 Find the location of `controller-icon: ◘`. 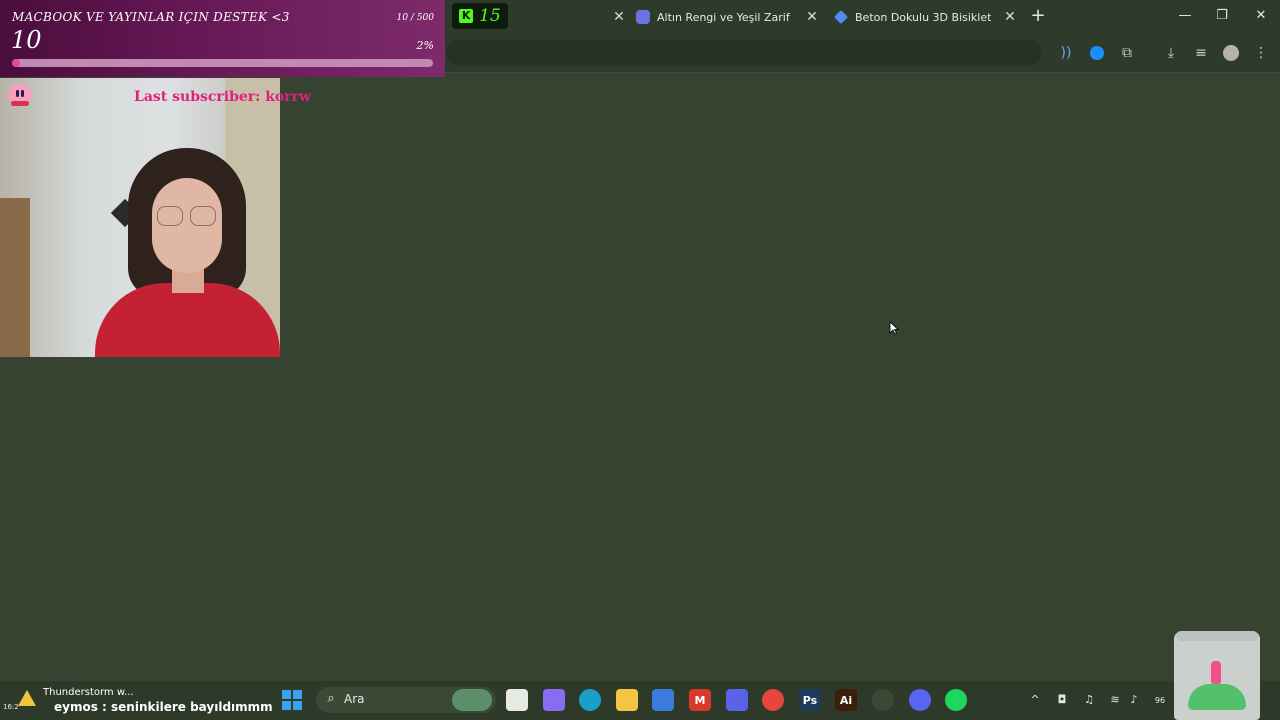

controller-icon: ◘ is located at coordinates (1062, 700).